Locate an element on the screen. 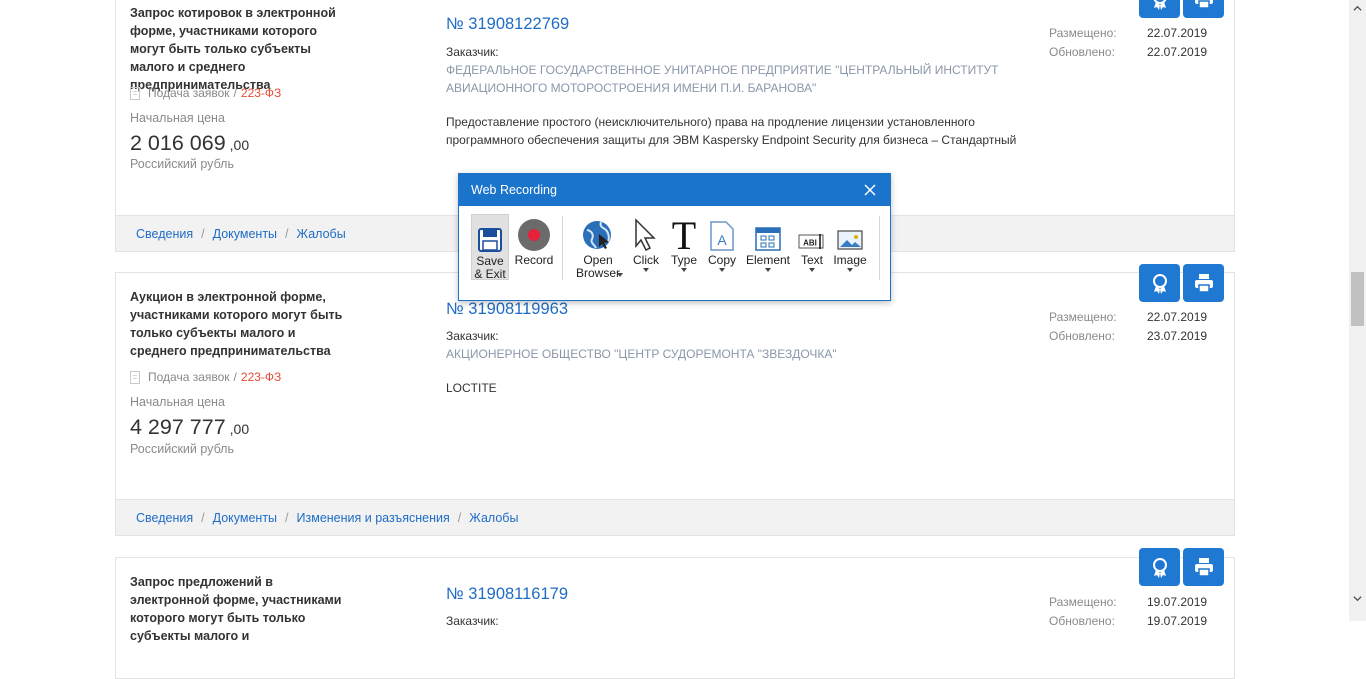 This screenshot has height=679, width=1366. record-label: Record is located at coordinates (534, 260).